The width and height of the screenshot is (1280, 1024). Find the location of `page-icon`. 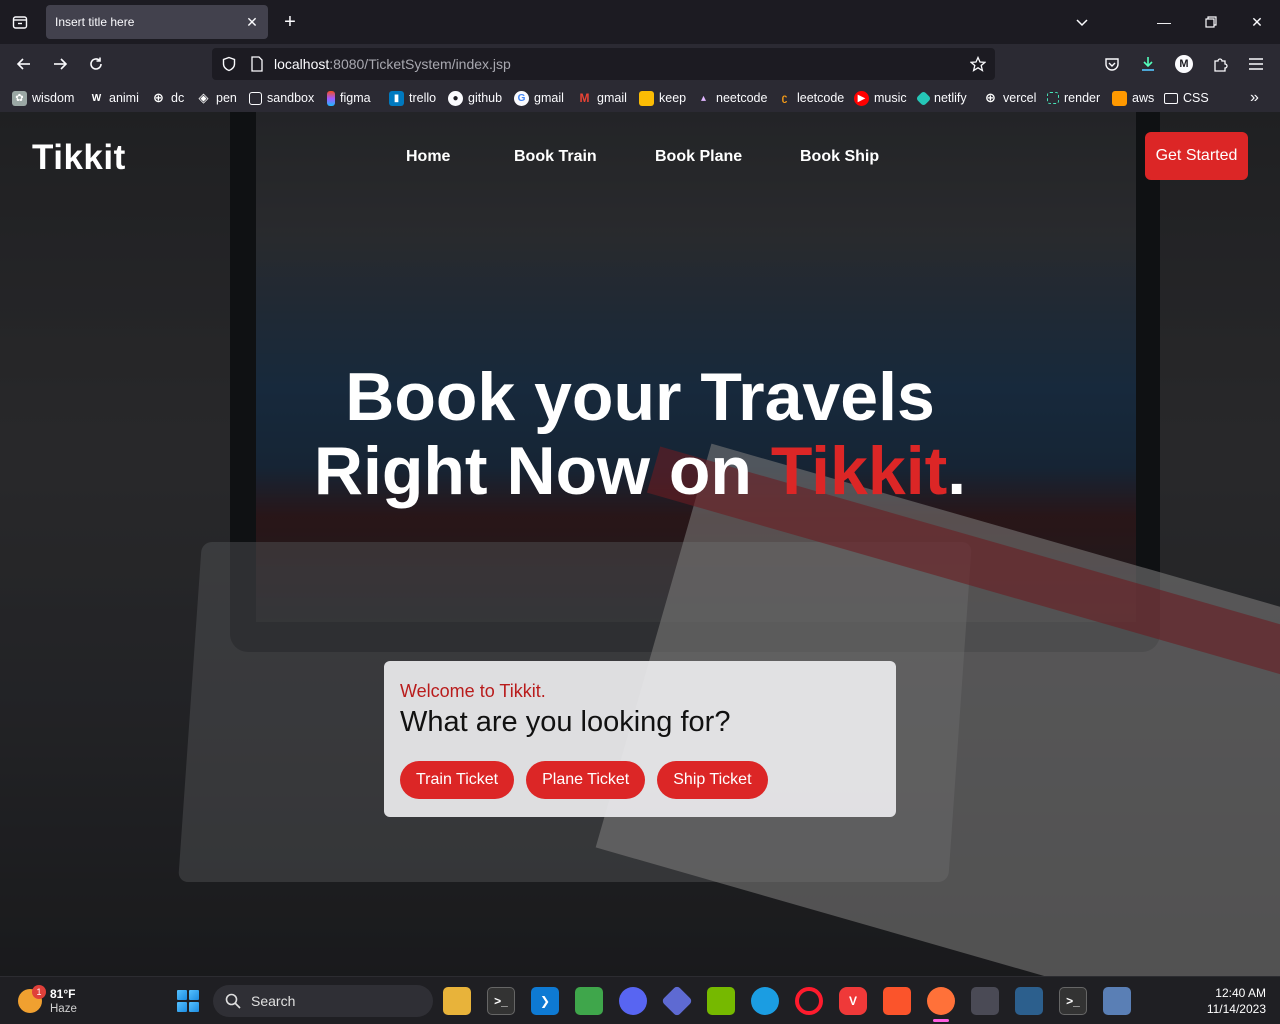

page-icon is located at coordinates (257, 64).